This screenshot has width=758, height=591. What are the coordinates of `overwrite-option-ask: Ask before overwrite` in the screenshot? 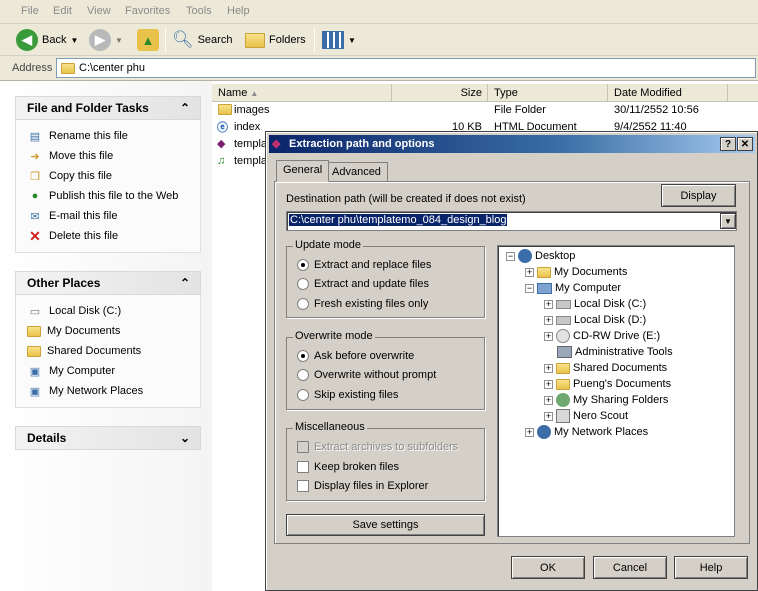 It's located at (355, 356).